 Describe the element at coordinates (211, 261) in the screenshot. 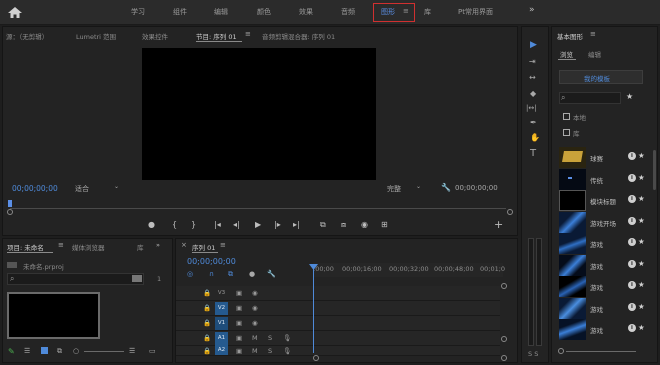

I see `timeline-timecode: 00;00;00;00` at that location.